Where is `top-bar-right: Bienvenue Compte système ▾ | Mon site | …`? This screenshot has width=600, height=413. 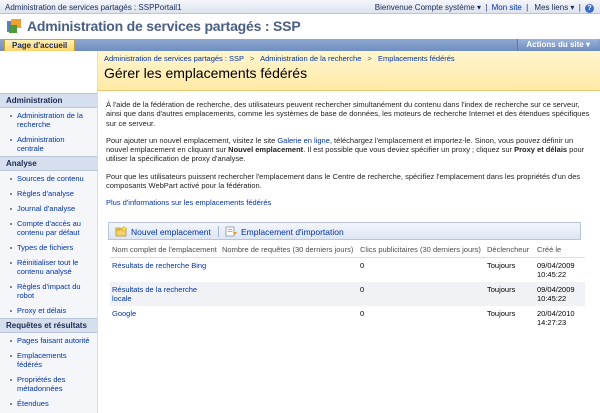 top-bar-right: Bienvenue Compte système ▾ | Mon site | … is located at coordinates (482, 8).